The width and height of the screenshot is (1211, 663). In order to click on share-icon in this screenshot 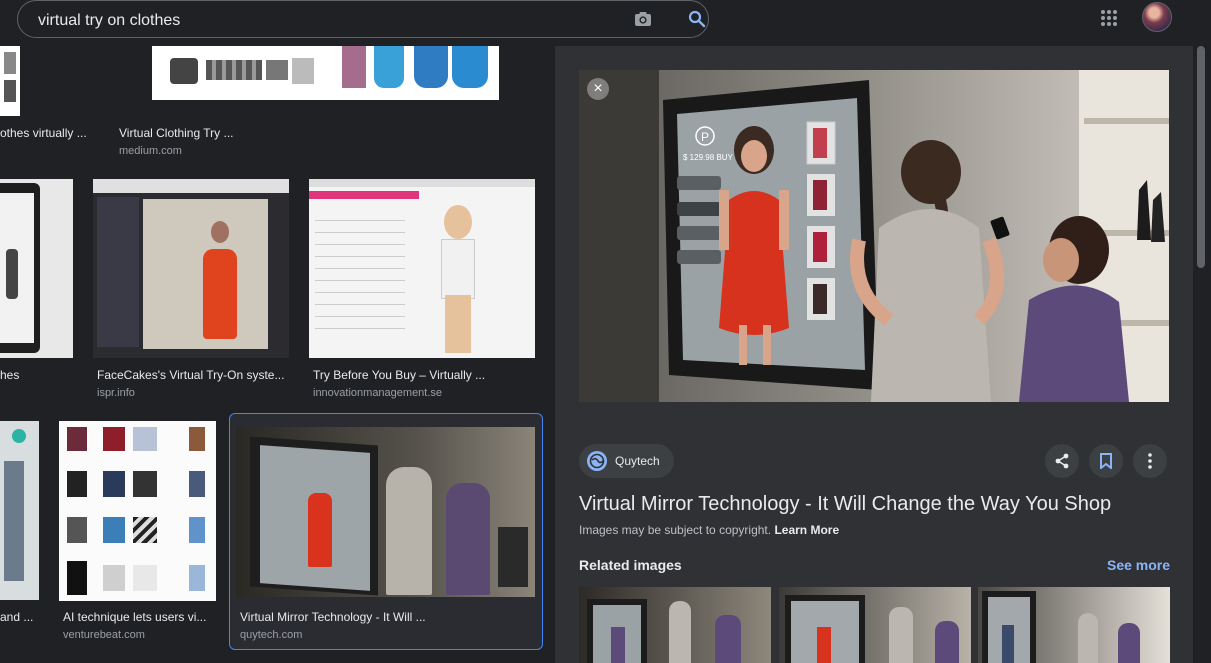, I will do `click(1062, 461)`.